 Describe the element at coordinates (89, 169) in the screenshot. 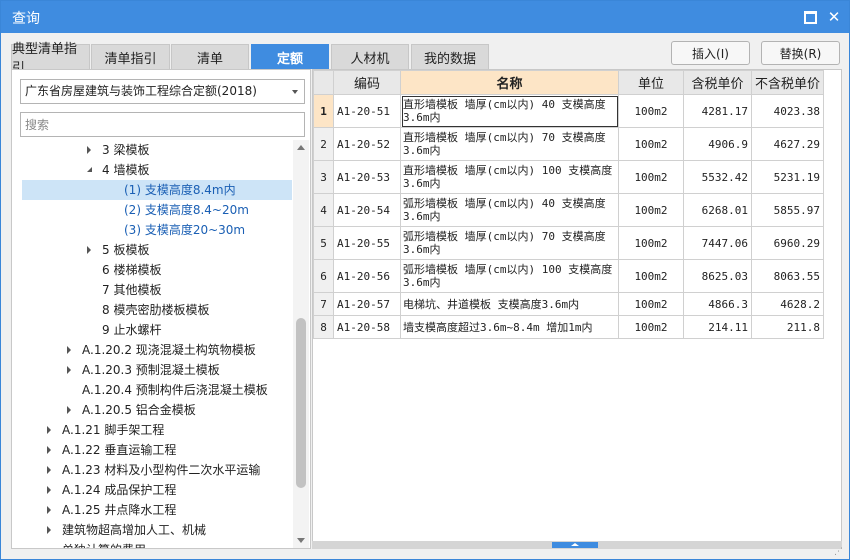

I see `collapse-icon` at that location.